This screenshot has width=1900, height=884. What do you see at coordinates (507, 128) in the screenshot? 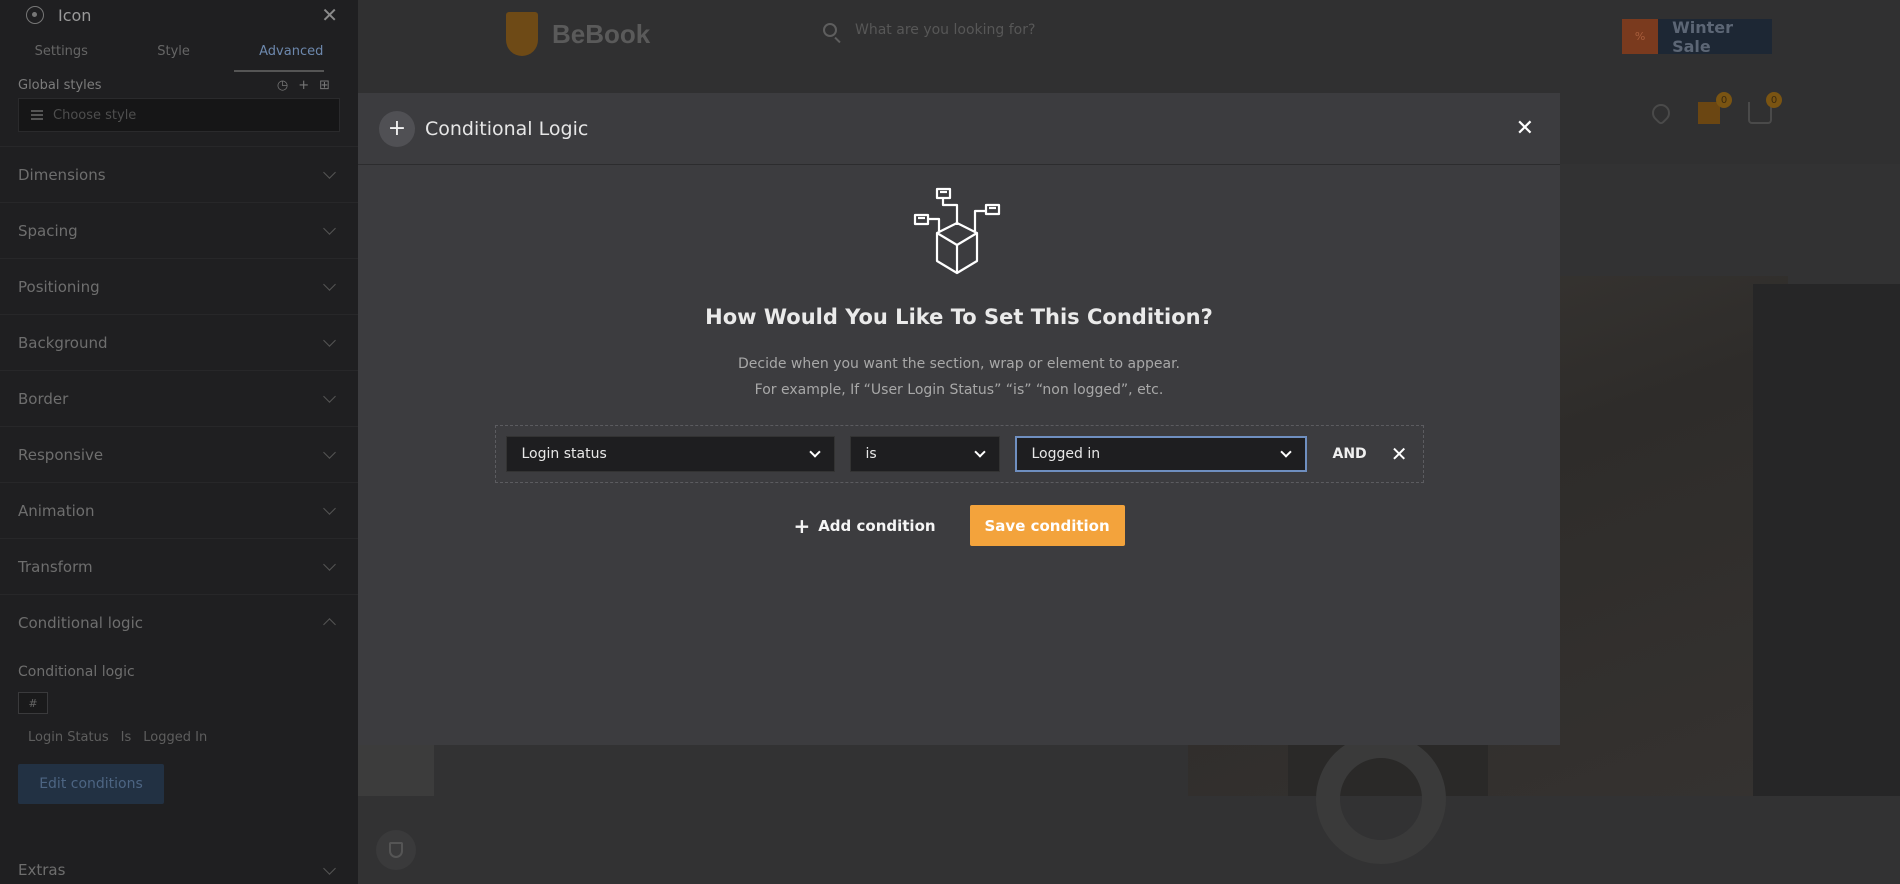
I see `modal-title: Conditional Logic` at bounding box center [507, 128].